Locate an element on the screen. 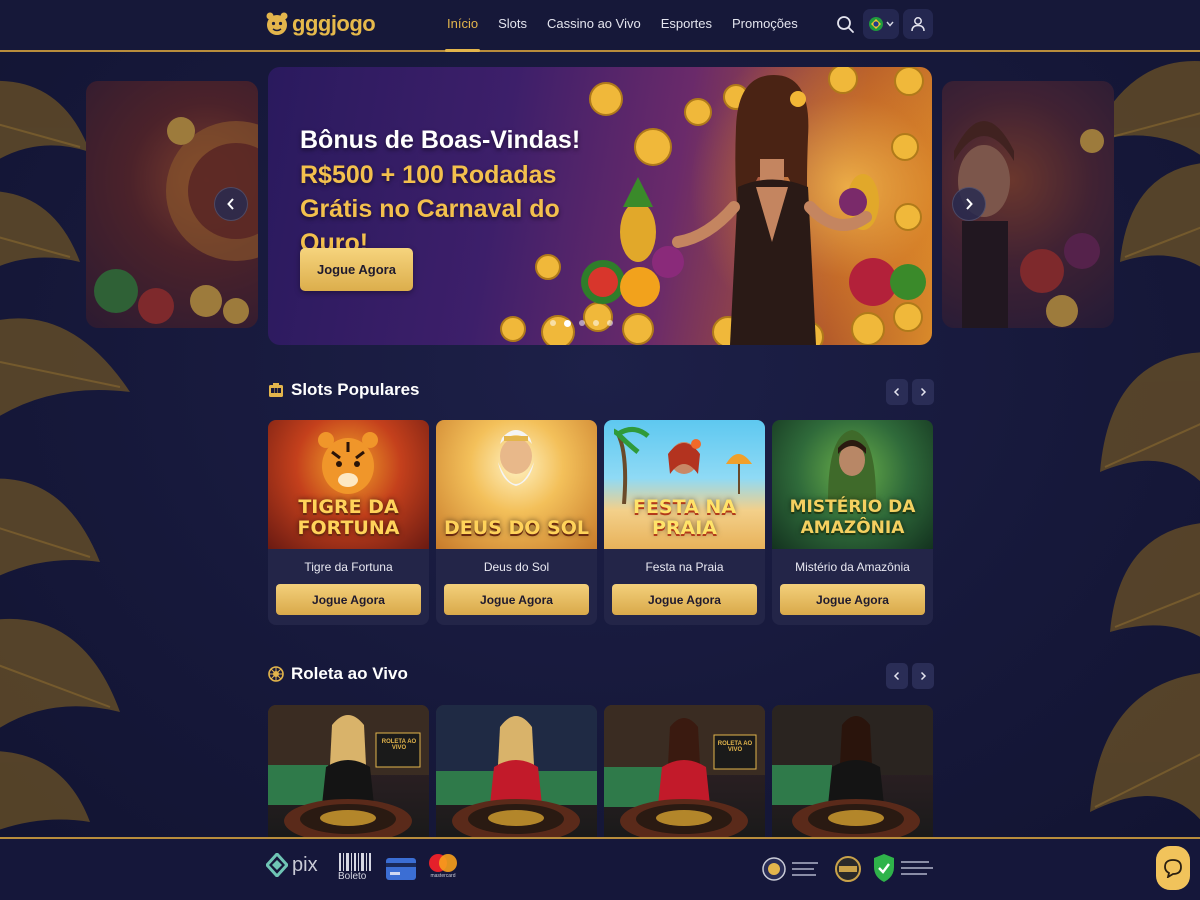  search-icon is located at coordinates (845, 24).